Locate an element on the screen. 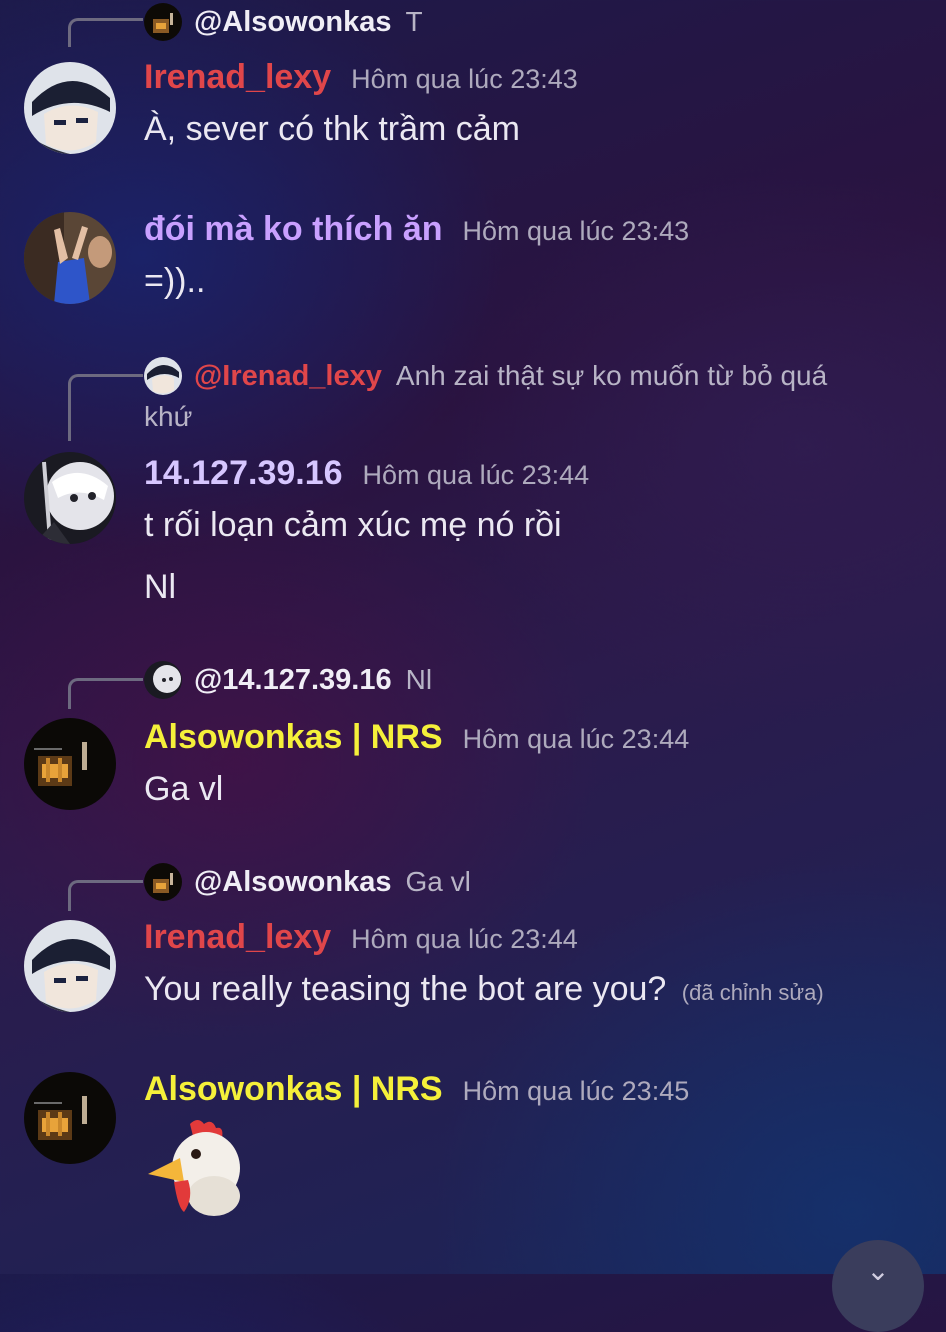 This screenshot has height=1332, width=946. reply-snippet: Anh zai thật sự ko muốn từ bỏ quá is located at coordinates (611, 375).